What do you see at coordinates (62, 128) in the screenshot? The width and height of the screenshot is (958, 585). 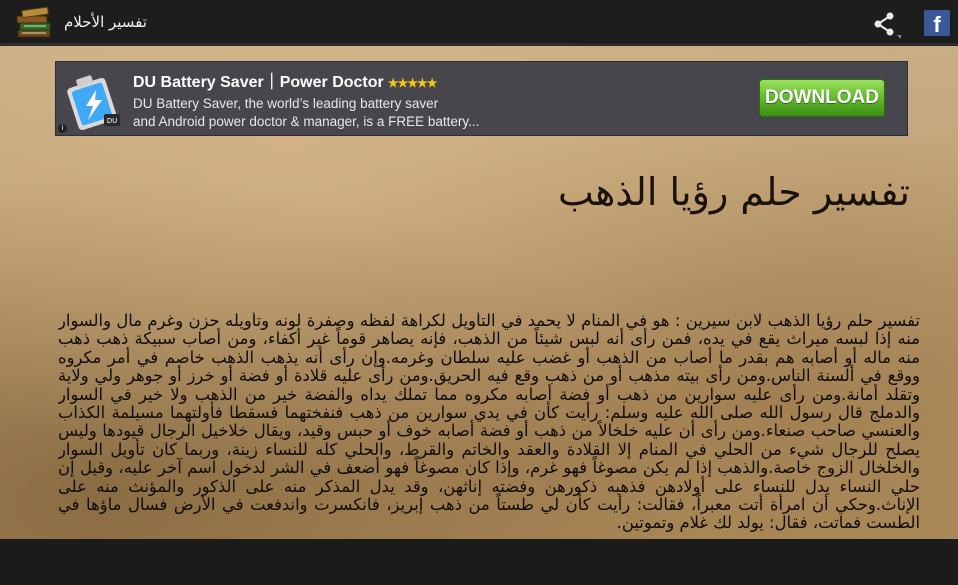 I see `ad-info-icon: i` at bounding box center [62, 128].